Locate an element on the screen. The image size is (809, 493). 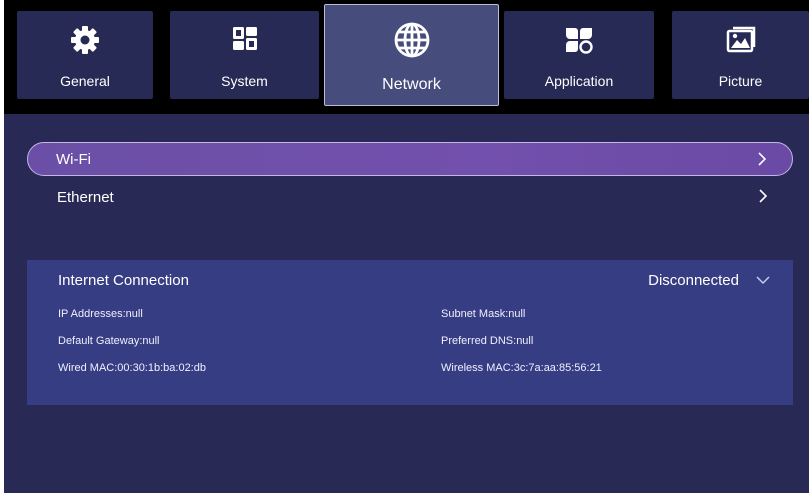
tab-picture: Picture is located at coordinates (740, 55).